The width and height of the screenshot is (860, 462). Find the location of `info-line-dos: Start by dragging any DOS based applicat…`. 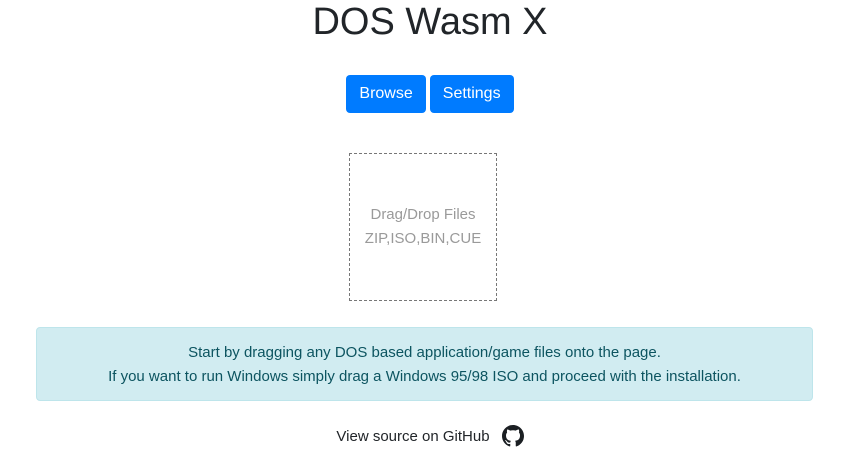

info-line-dos: Start by dragging any DOS based applicat… is located at coordinates (424, 352).